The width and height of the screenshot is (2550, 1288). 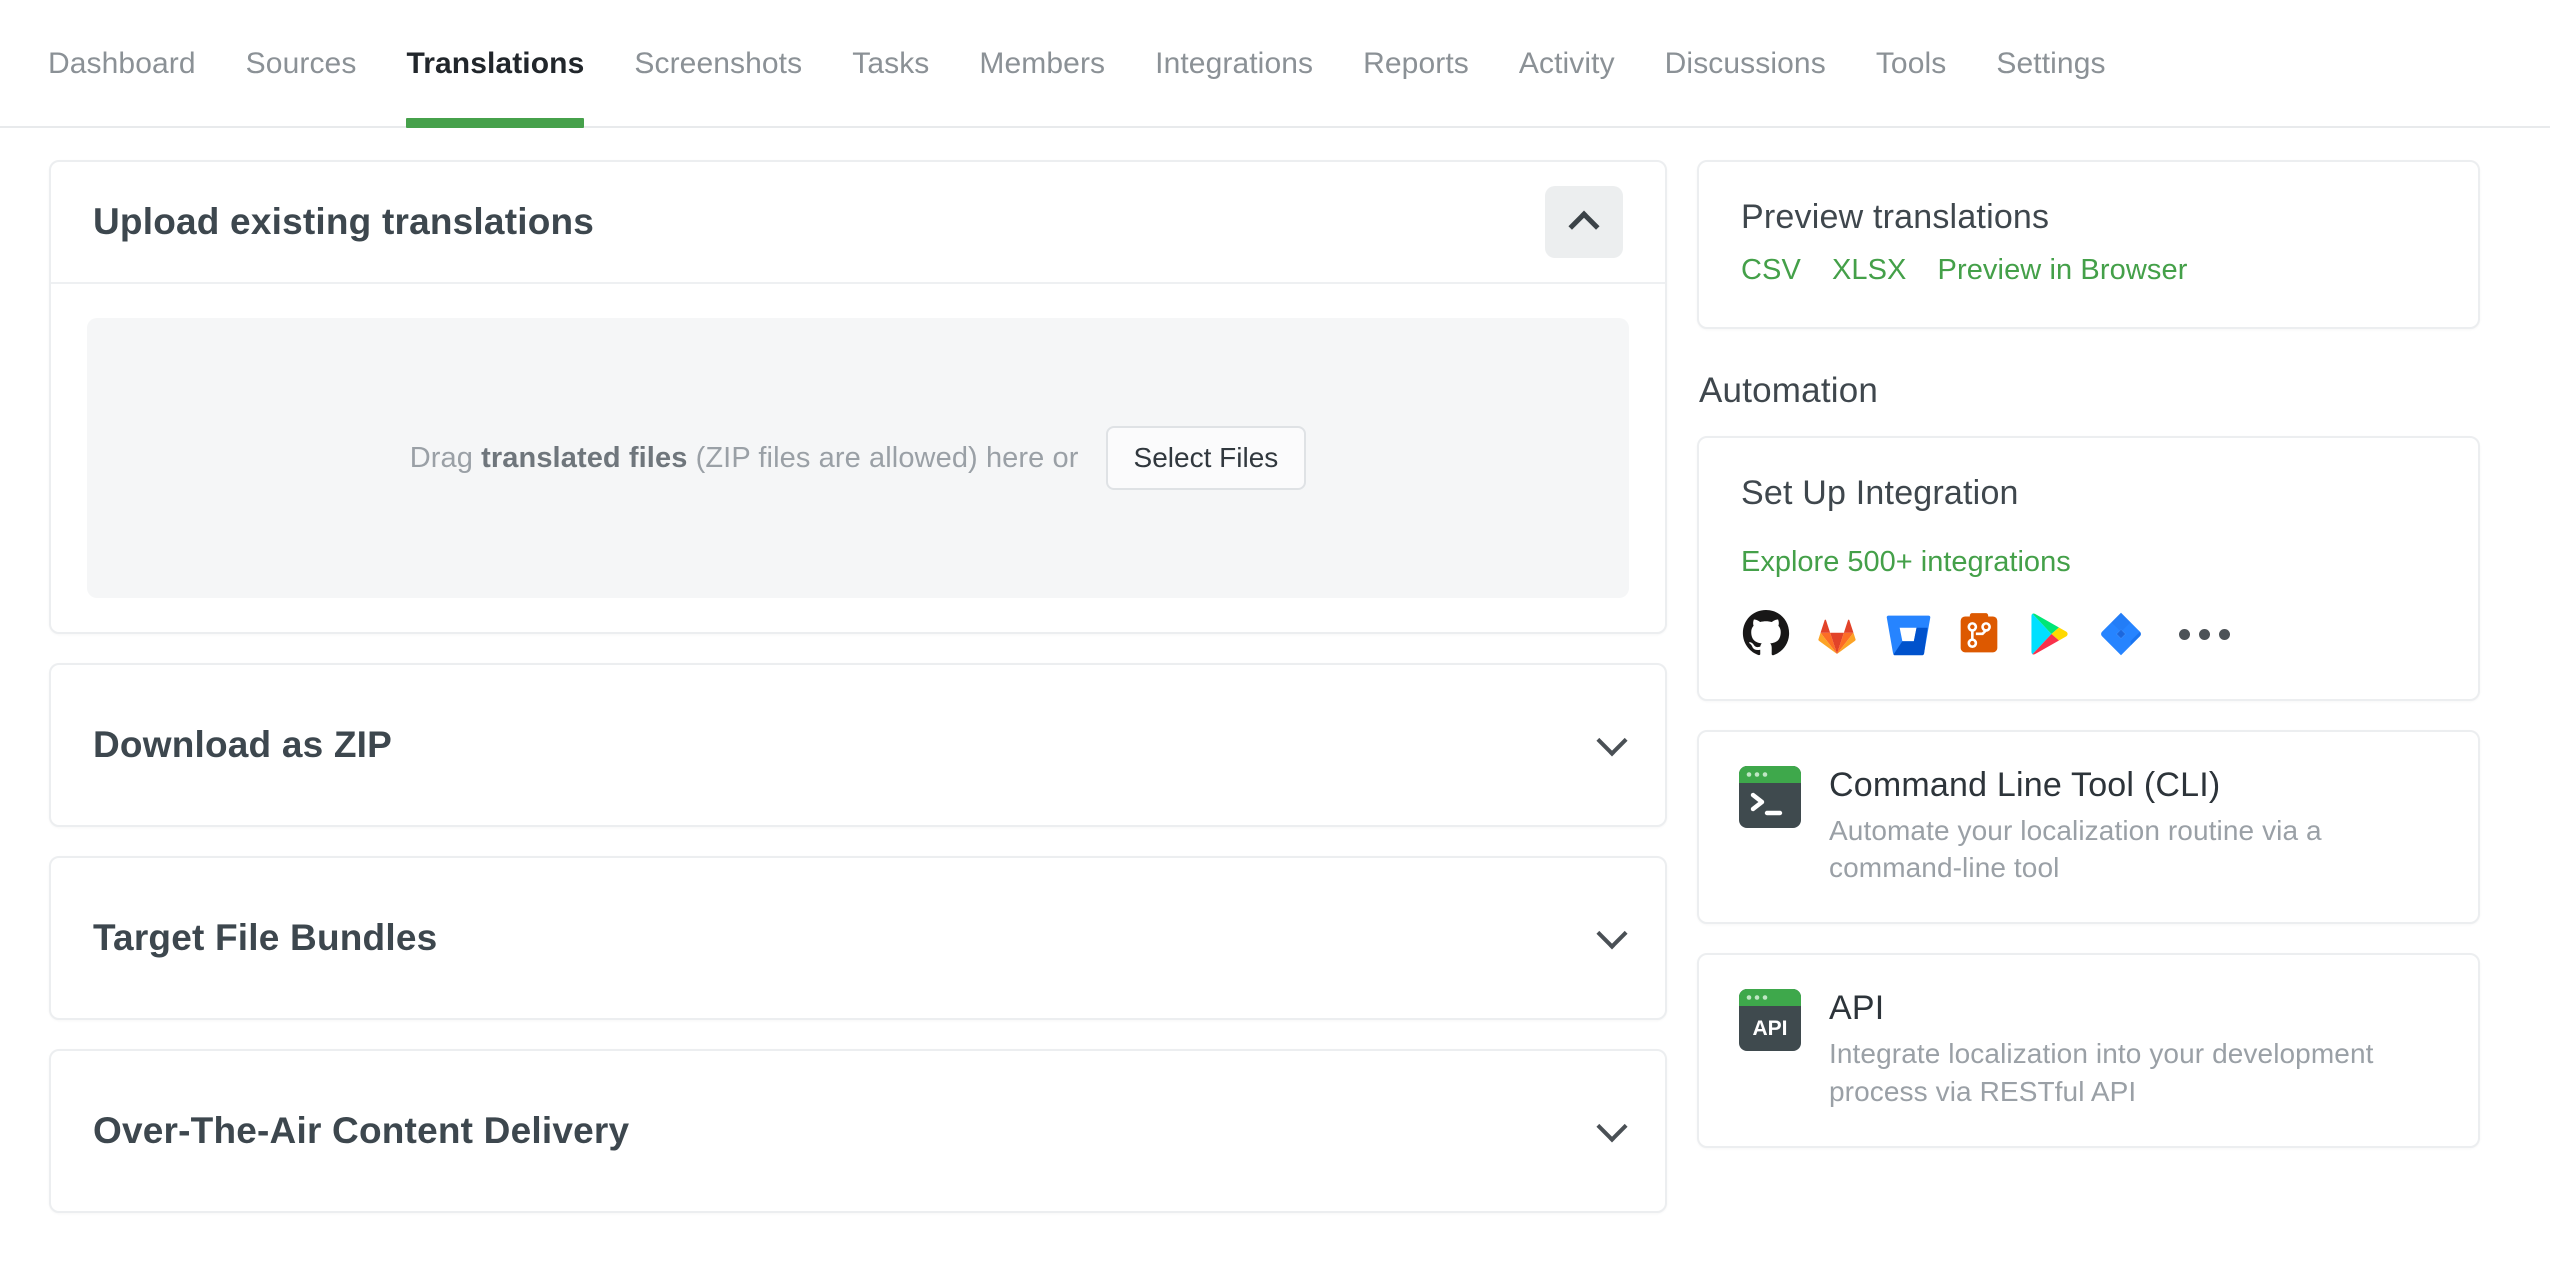 What do you see at coordinates (890, 64) in the screenshot?
I see `nav-tab-tasks: Tasks` at bounding box center [890, 64].